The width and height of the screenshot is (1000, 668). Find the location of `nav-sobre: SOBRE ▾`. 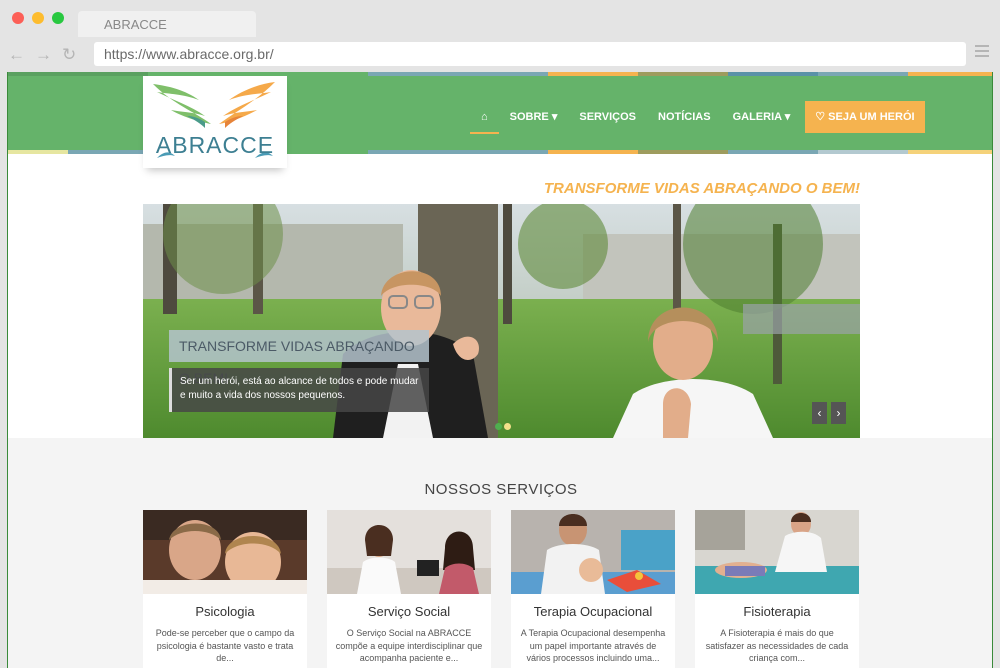

nav-sobre: SOBRE ▾ is located at coordinates (534, 117).